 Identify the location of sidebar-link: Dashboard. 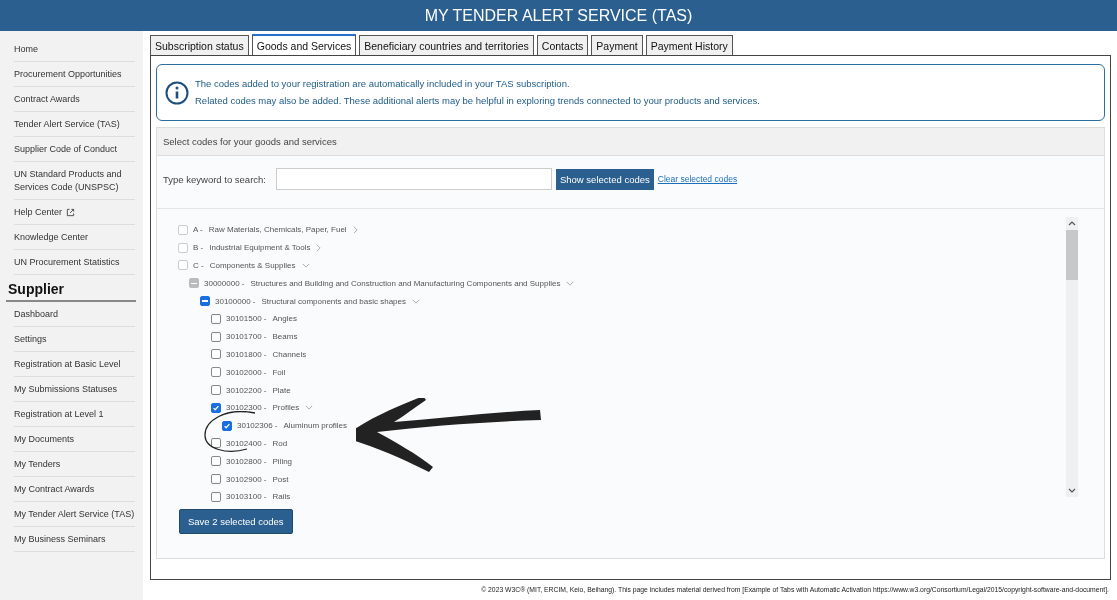
(36, 314).